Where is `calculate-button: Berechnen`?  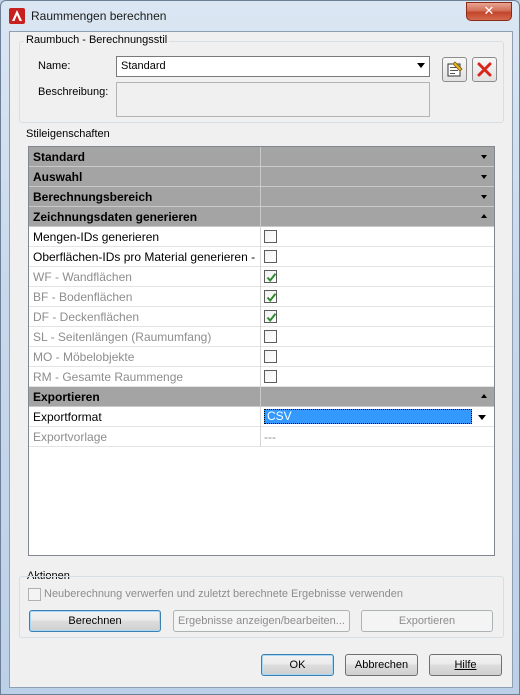 calculate-button: Berechnen is located at coordinates (95, 621).